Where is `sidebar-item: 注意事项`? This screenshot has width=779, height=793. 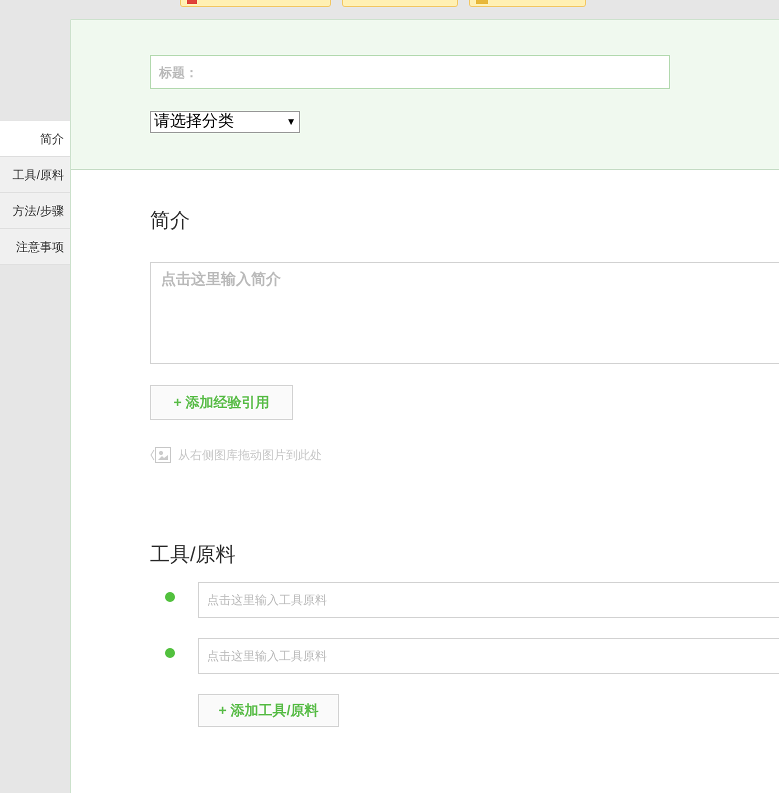
sidebar-item: 注意事项 is located at coordinates (35, 247).